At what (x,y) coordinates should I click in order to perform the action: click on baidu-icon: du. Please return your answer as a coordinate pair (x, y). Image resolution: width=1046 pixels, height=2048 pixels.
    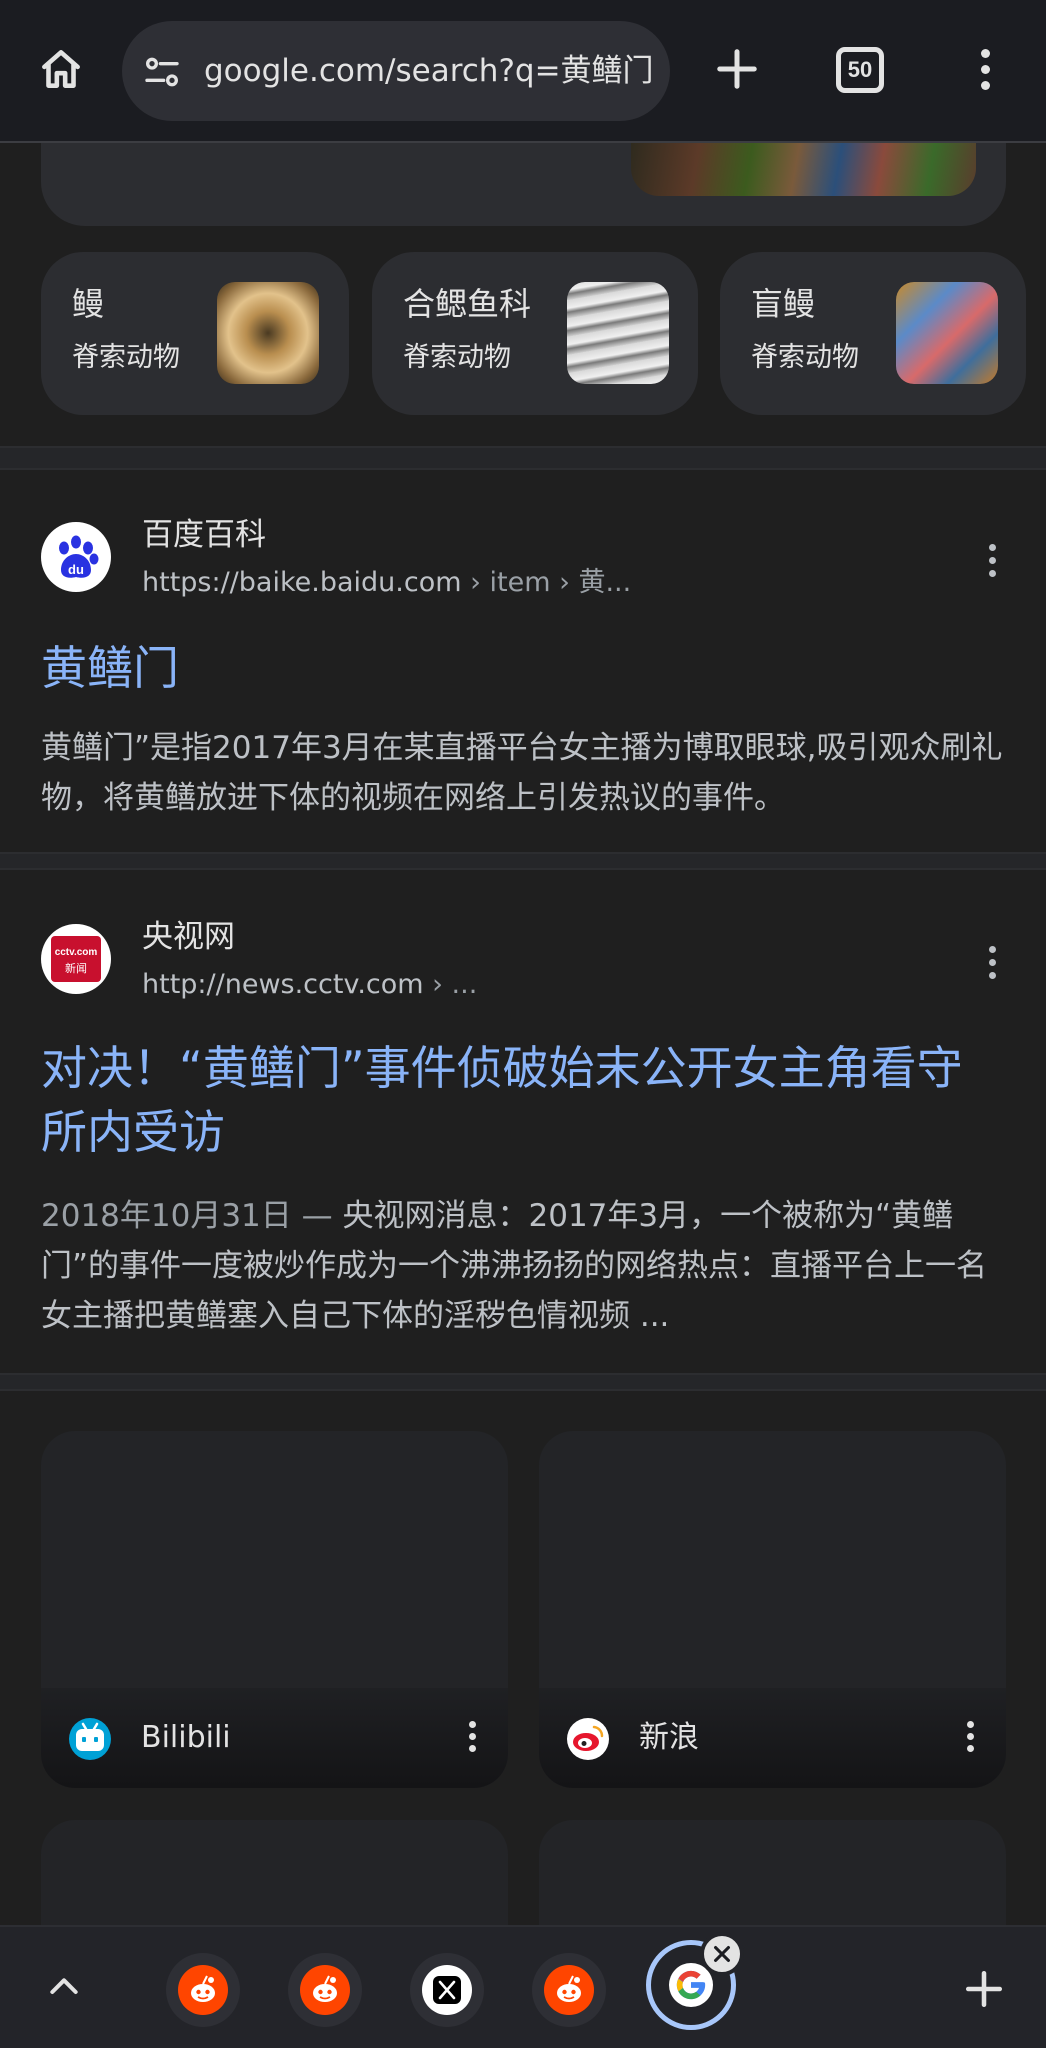
    Looking at the image, I should click on (76, 557).